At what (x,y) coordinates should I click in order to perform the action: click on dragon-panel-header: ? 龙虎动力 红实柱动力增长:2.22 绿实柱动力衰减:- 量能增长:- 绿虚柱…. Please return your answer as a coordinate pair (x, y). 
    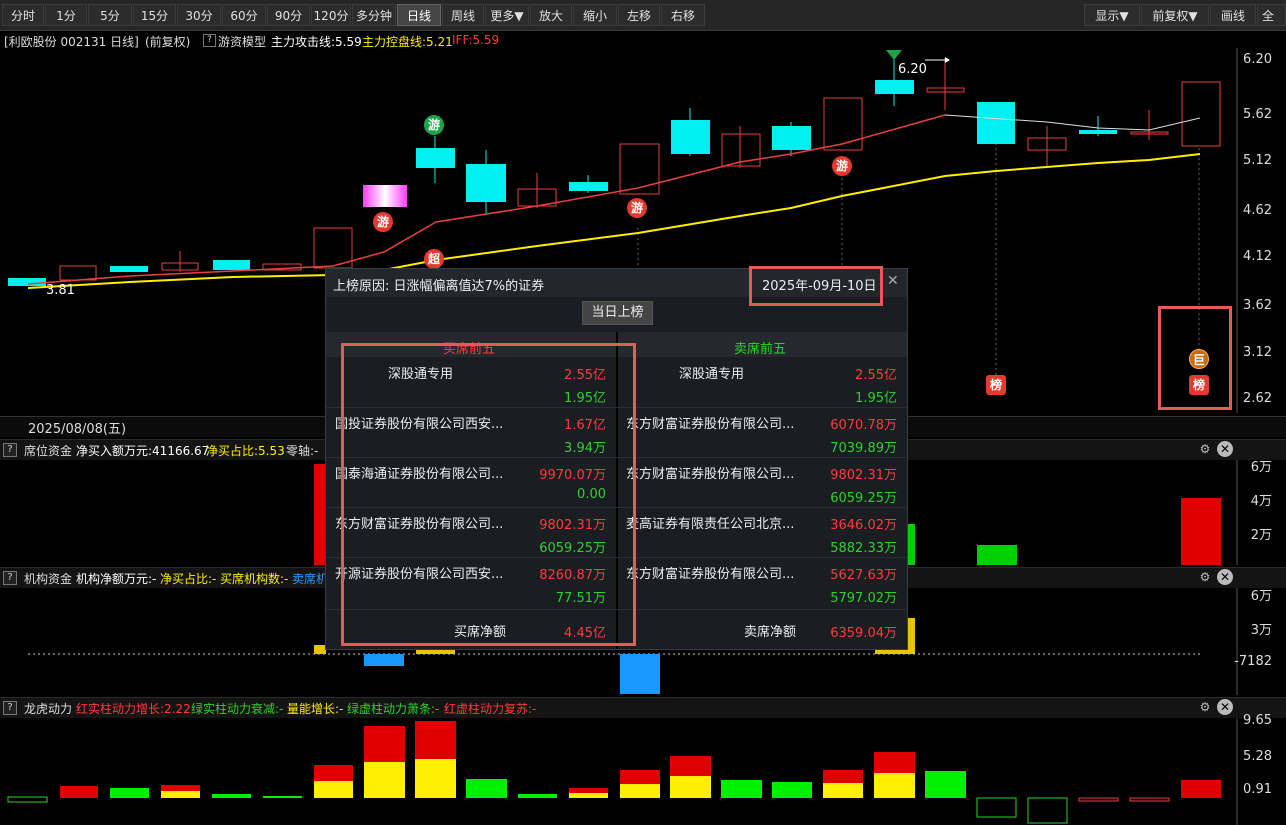
    Looking at the image, I should click on (643, 707).